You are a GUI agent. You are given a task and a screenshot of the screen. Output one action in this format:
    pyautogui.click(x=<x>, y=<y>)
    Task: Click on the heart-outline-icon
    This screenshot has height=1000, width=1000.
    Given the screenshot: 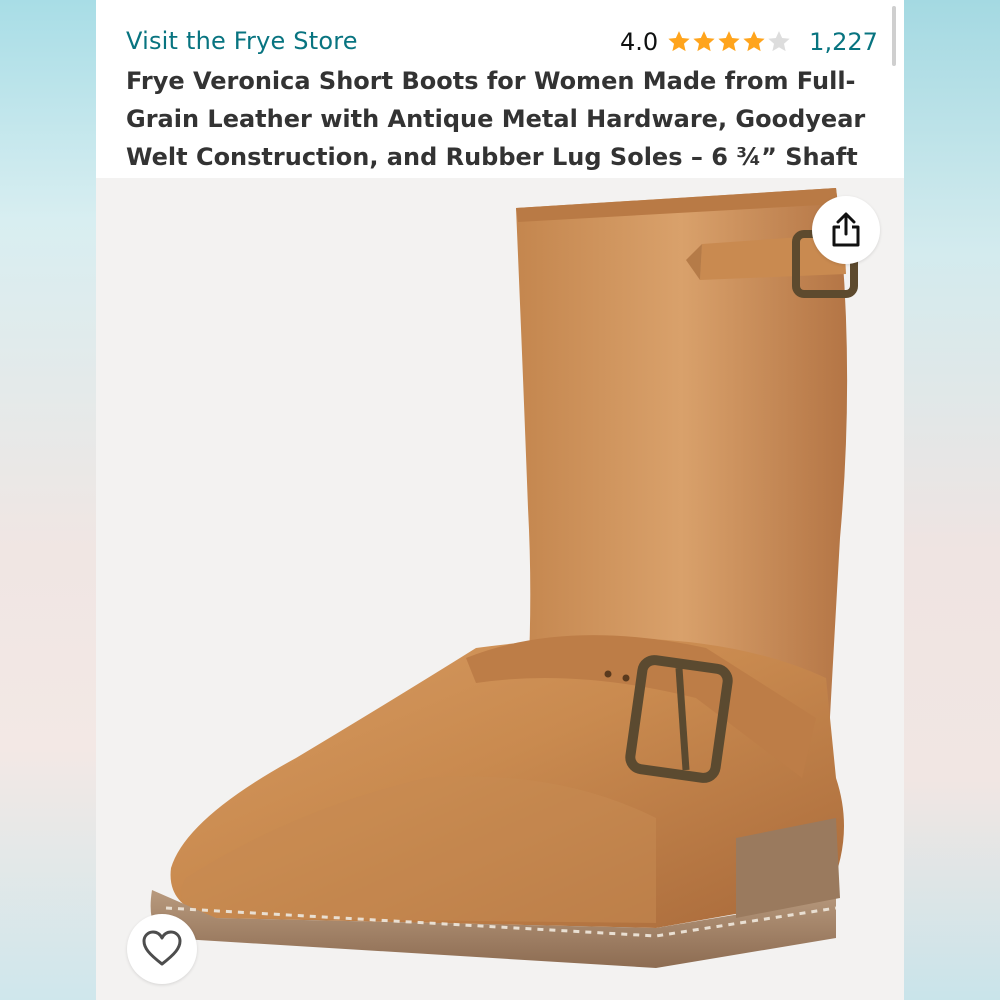 What is the action you would take?
    pyautogui.click(x=162, y=948)
    